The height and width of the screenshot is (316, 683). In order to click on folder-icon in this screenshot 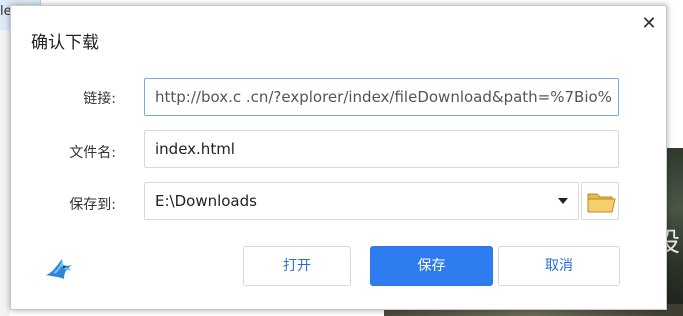, I will do `click(601, 203)`.